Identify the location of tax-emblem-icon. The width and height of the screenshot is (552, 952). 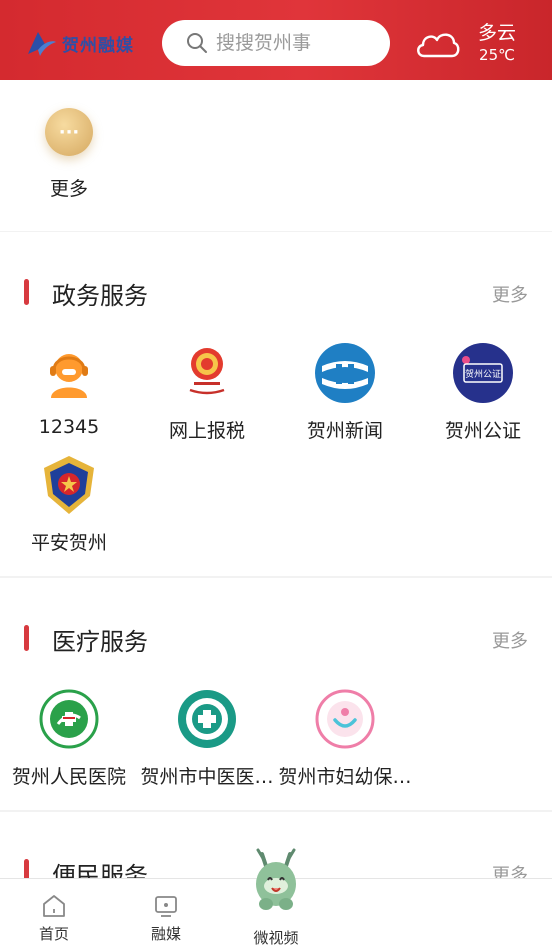
(207, 371).